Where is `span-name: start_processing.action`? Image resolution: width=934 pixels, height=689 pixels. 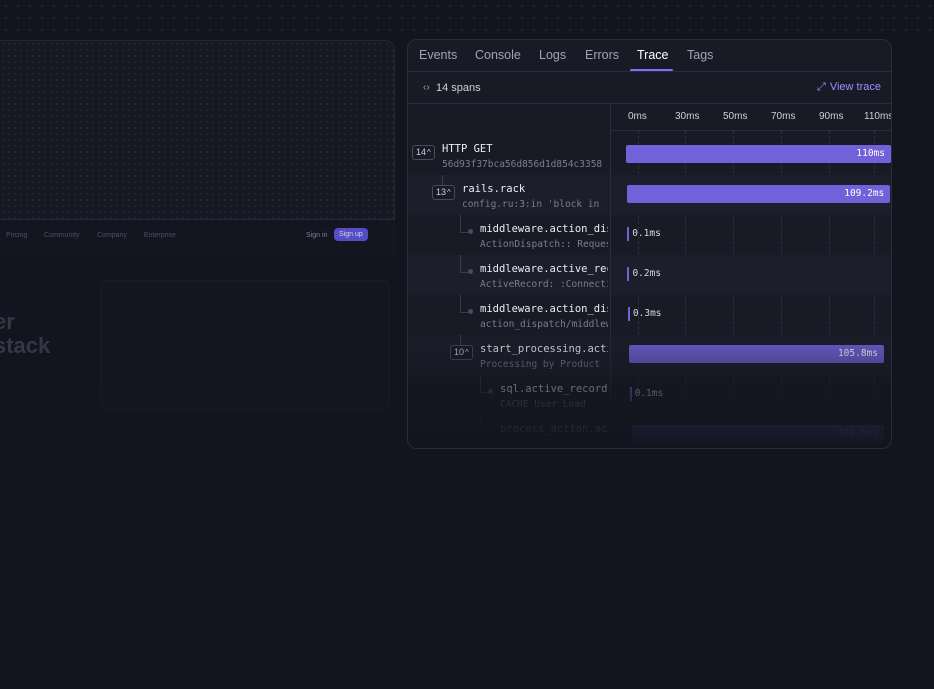 span-name: start_processing.action is located at coordinates (544, 349).